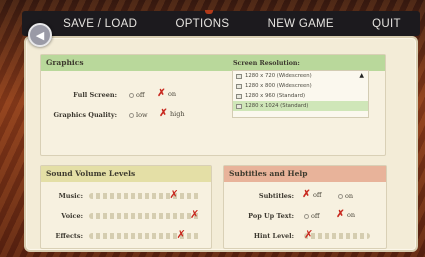 The width and height of the screenshot is (425, 257). What do you see at coordinates (305, 174) in the screenshot?
I see `help-title: Subtitles and Help` at bounding box center [305, 174].